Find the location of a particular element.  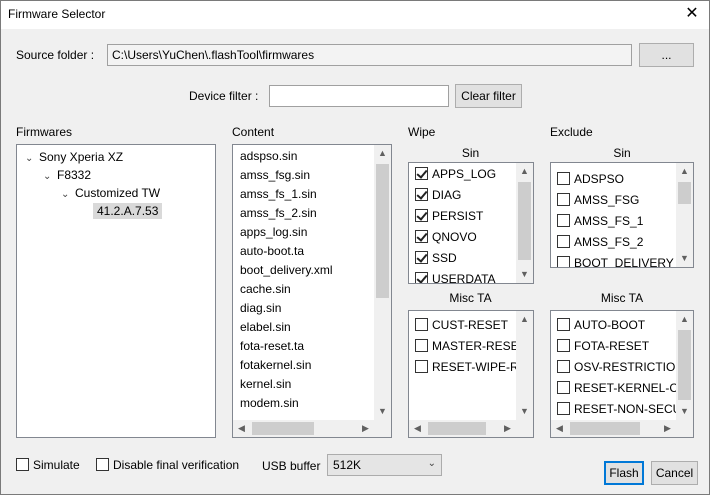

list-item: boot_delivery.xml is located at coordinates (286, 270).